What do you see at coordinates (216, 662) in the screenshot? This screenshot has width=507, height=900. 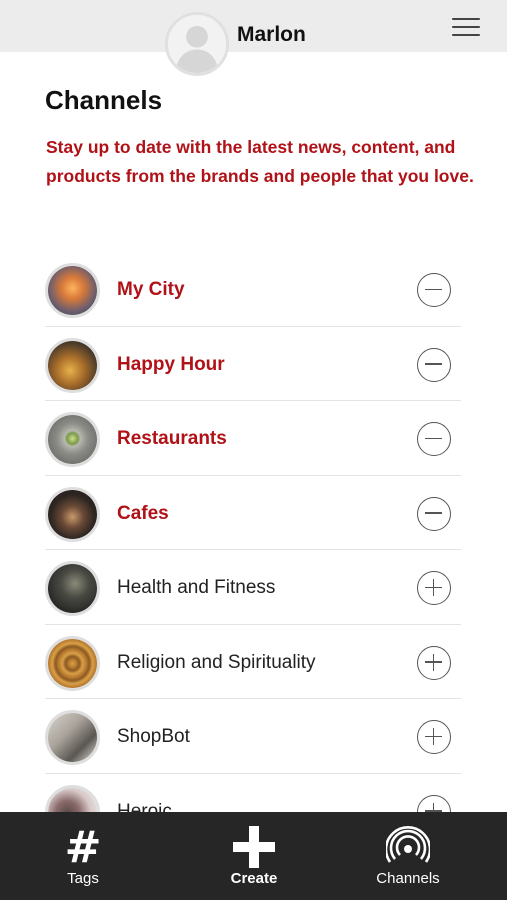 I see `channel-name: Religion and Spirituality` at bounding box center [216, 662].